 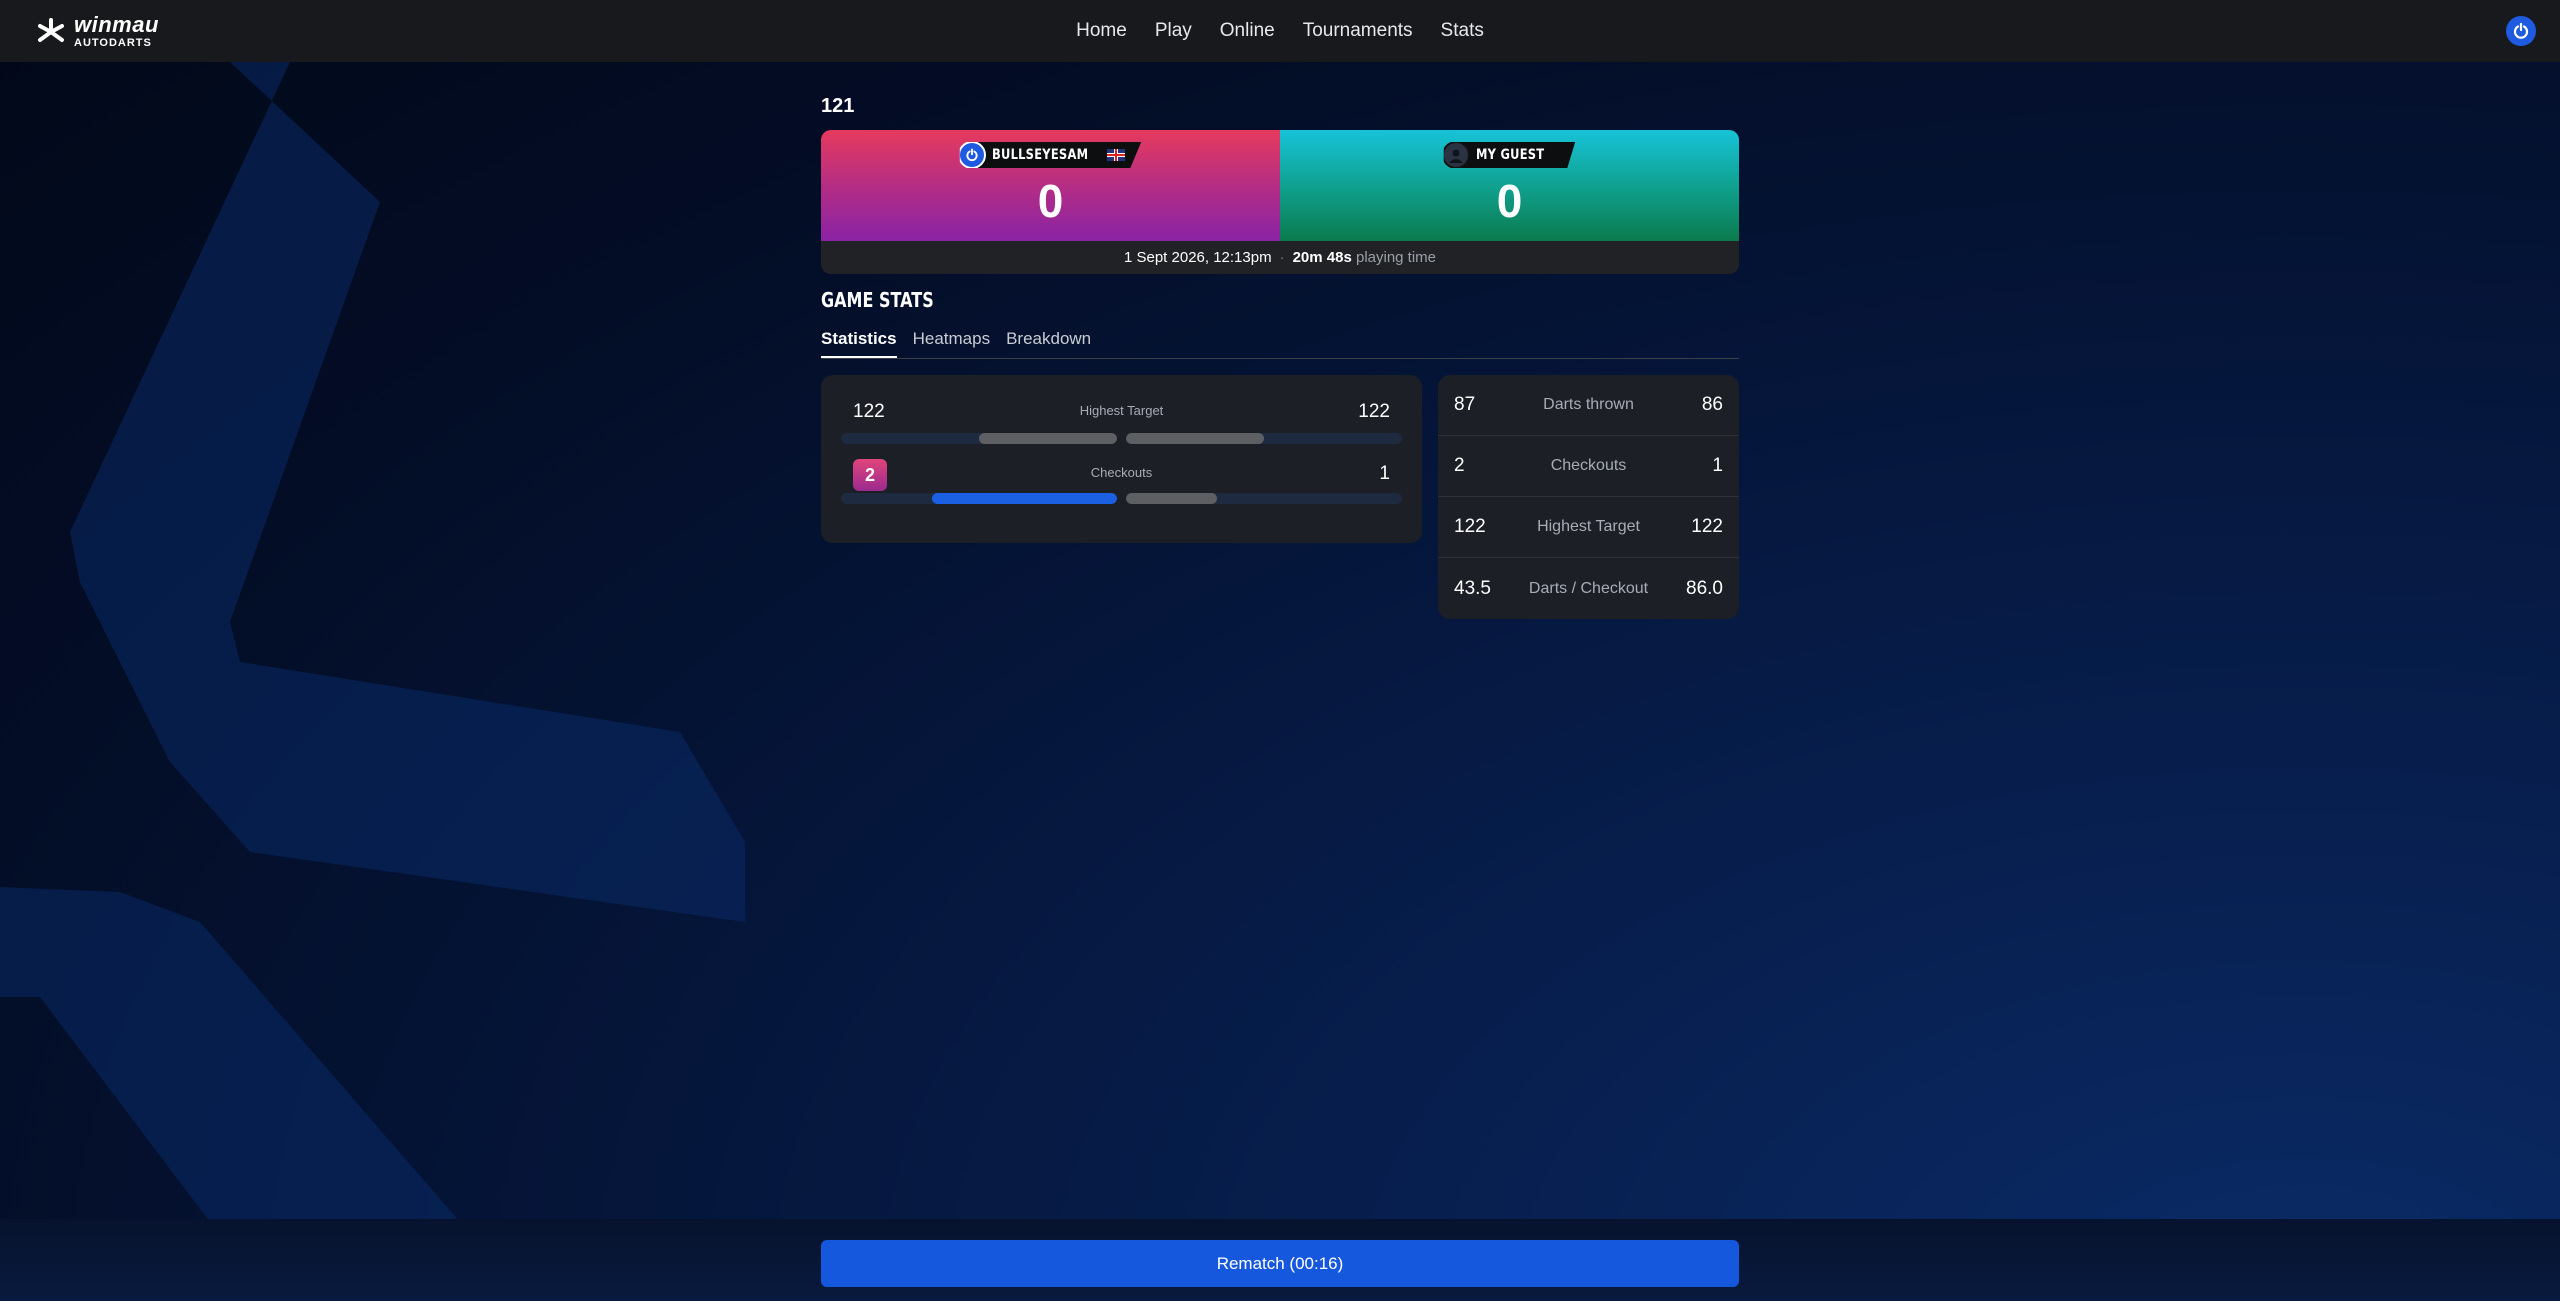 What do you see at coordinates (1280, 343) in the screenshot?
I see `stats-tabs: Statistics Heatmaps Breakdown` at bounding box center [1280, 343].